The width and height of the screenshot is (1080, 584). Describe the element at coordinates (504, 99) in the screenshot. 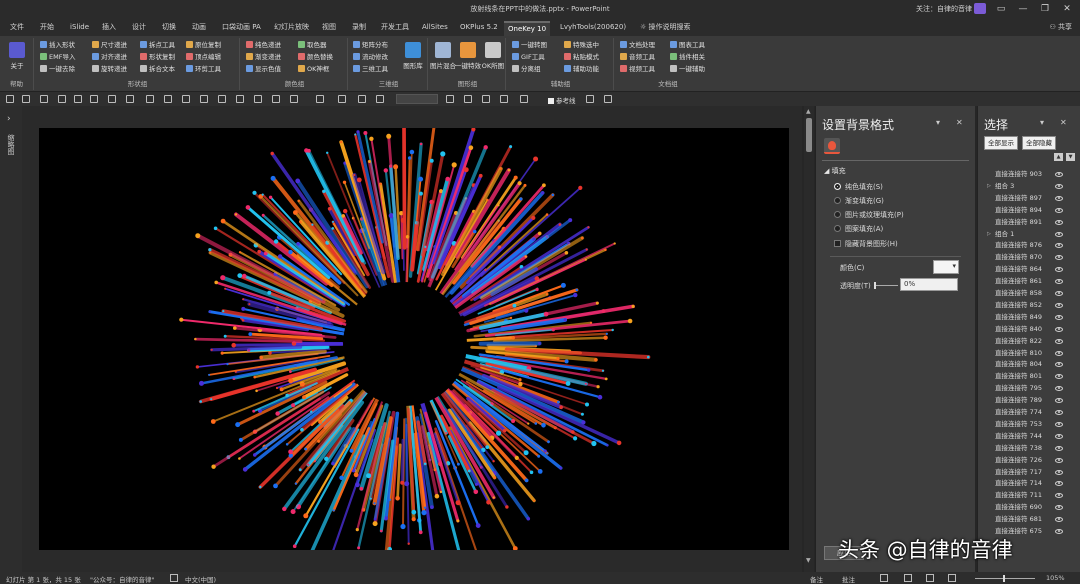

I see `lock-icon` at that location.